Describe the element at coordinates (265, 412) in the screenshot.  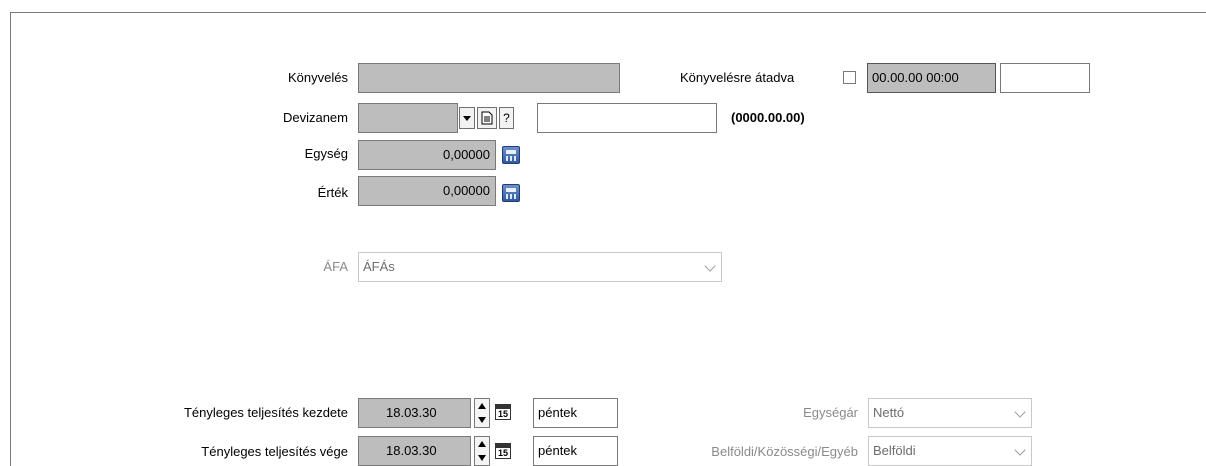
I see `actual-start-label: Tényleges teljesítés kezdete` at that location.